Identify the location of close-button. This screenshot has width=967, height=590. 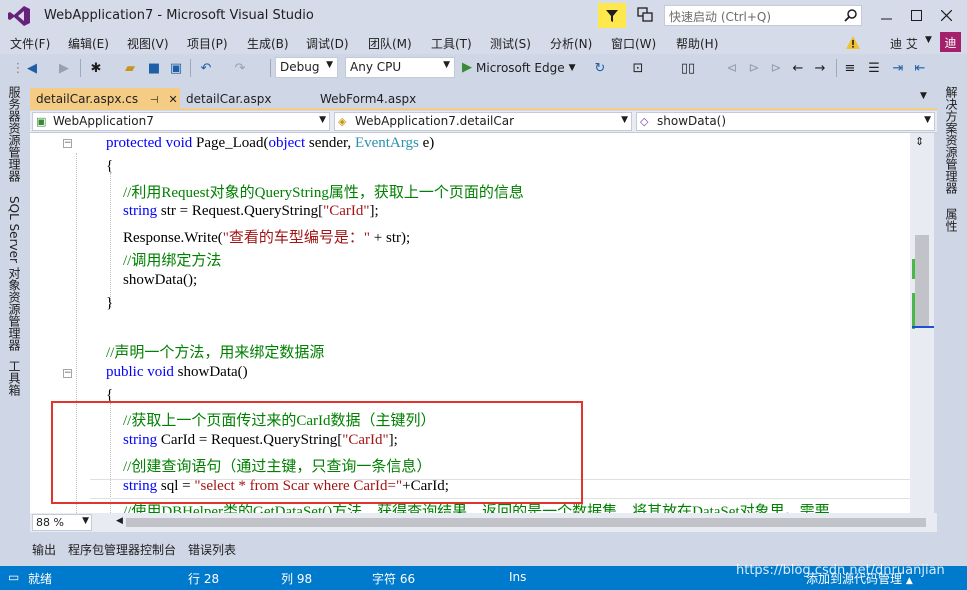
(946, 15).